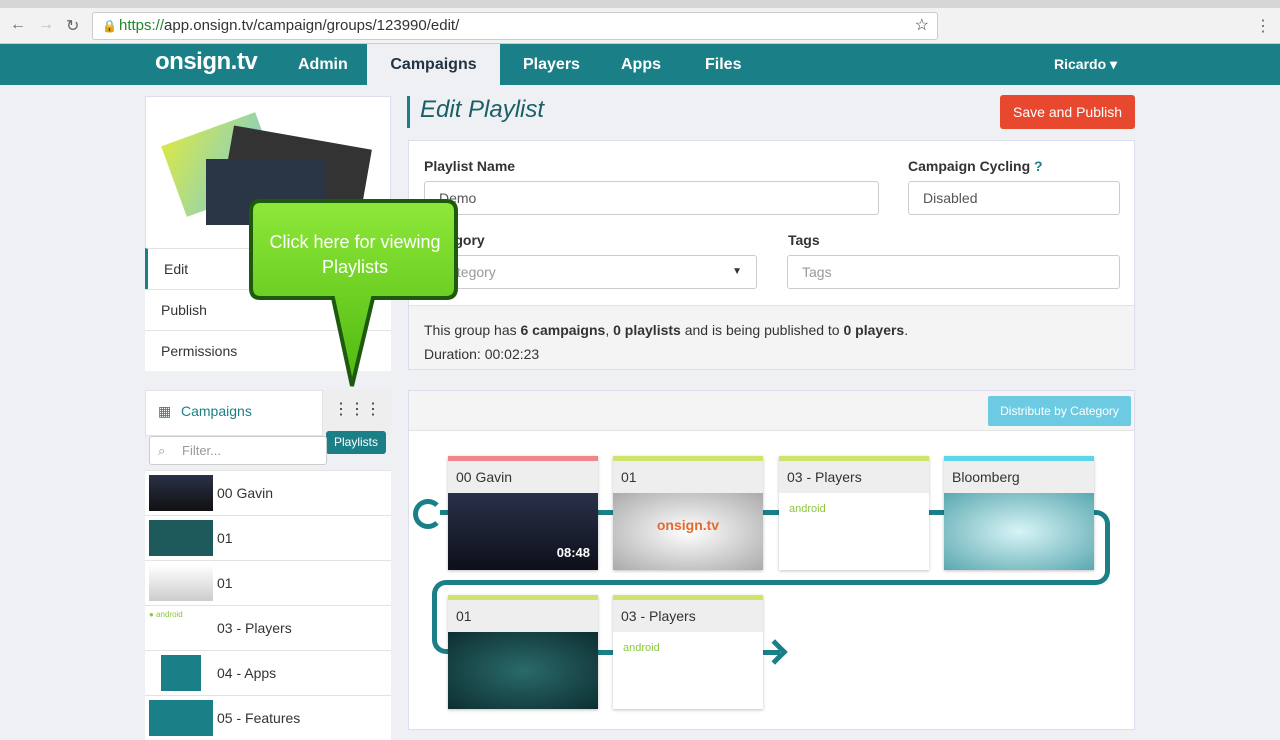  Describe the element at coordinates (357, 409) in the screenshot. I see `apps-grid-icon: ⋮⋮⋮` at that location.